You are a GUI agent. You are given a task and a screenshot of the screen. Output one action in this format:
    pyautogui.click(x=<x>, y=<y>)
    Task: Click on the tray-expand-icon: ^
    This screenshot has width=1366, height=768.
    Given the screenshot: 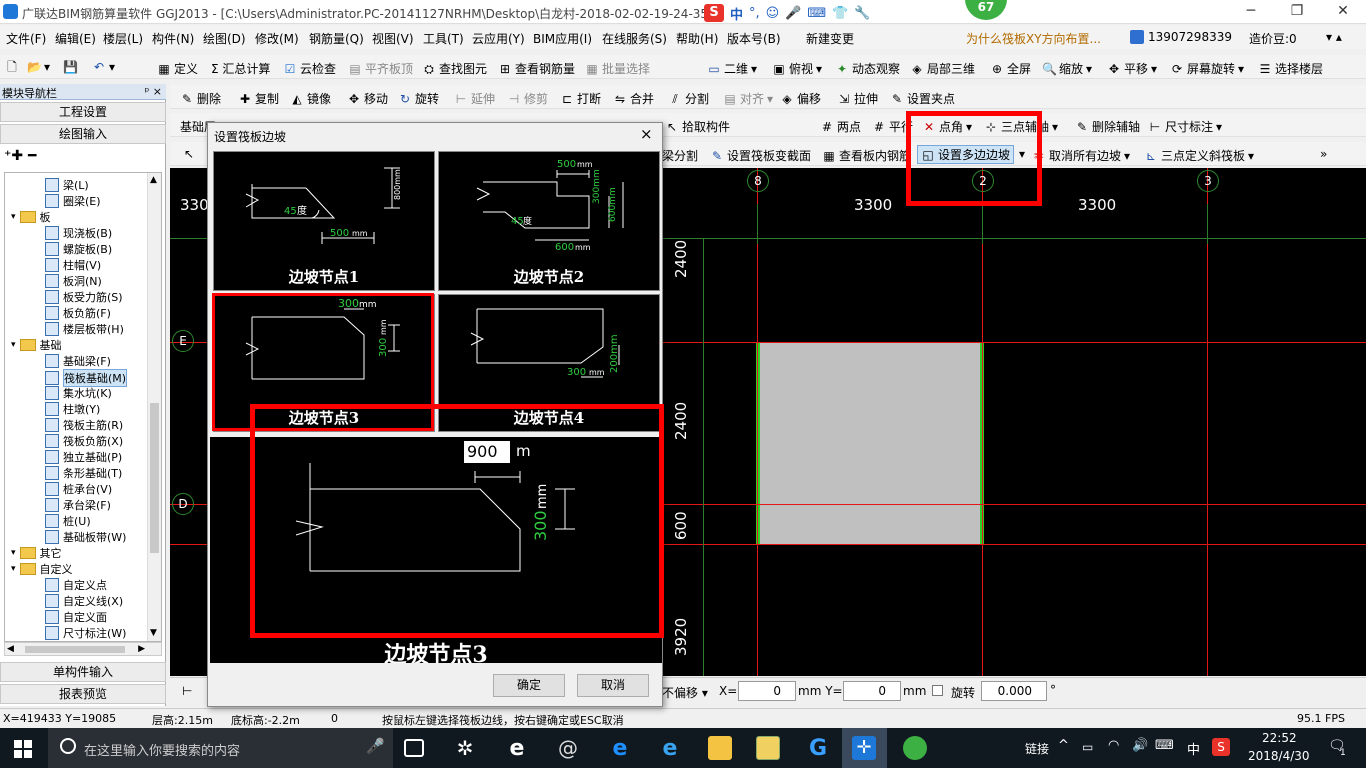 What is the action you would take?
    pyautogui.click(x=1063, y=745)
    